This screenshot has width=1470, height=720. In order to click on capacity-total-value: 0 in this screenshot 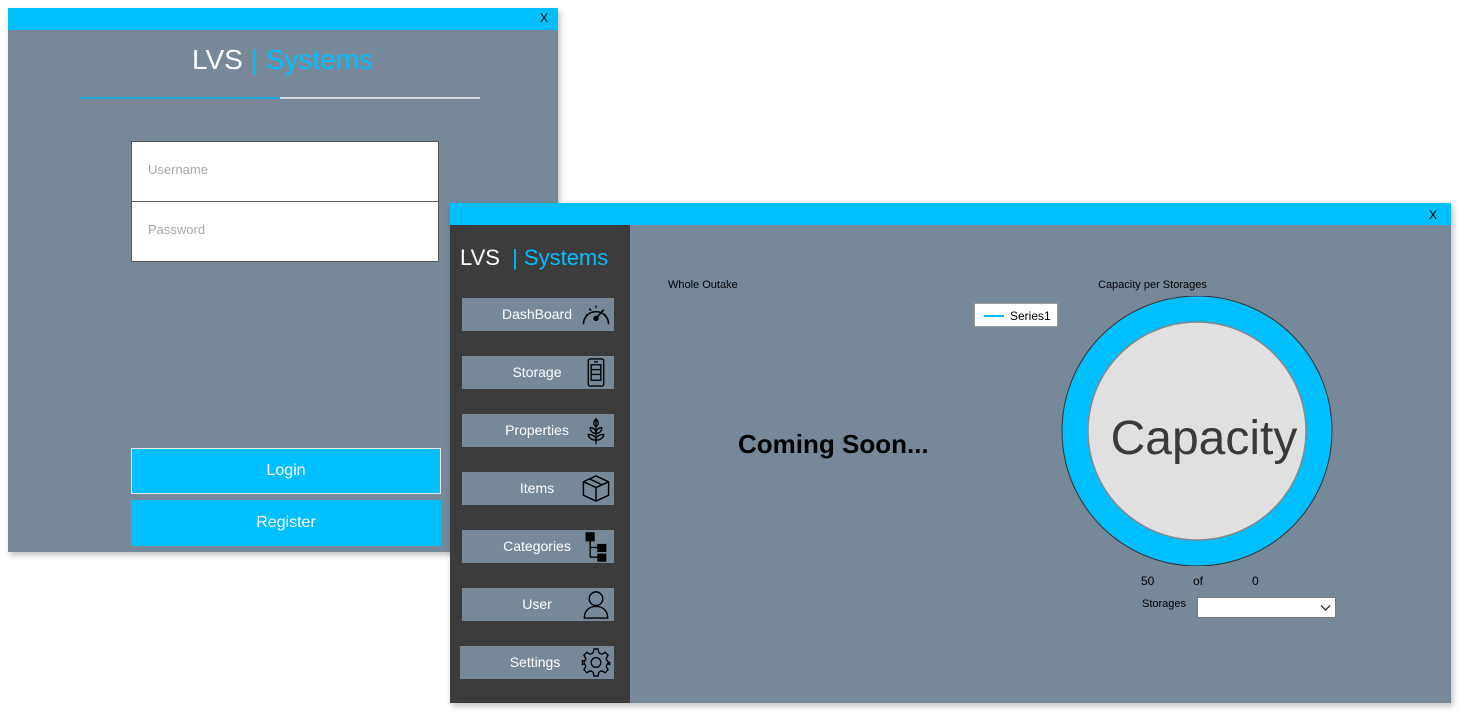, I will do `click(1255, 581)`.